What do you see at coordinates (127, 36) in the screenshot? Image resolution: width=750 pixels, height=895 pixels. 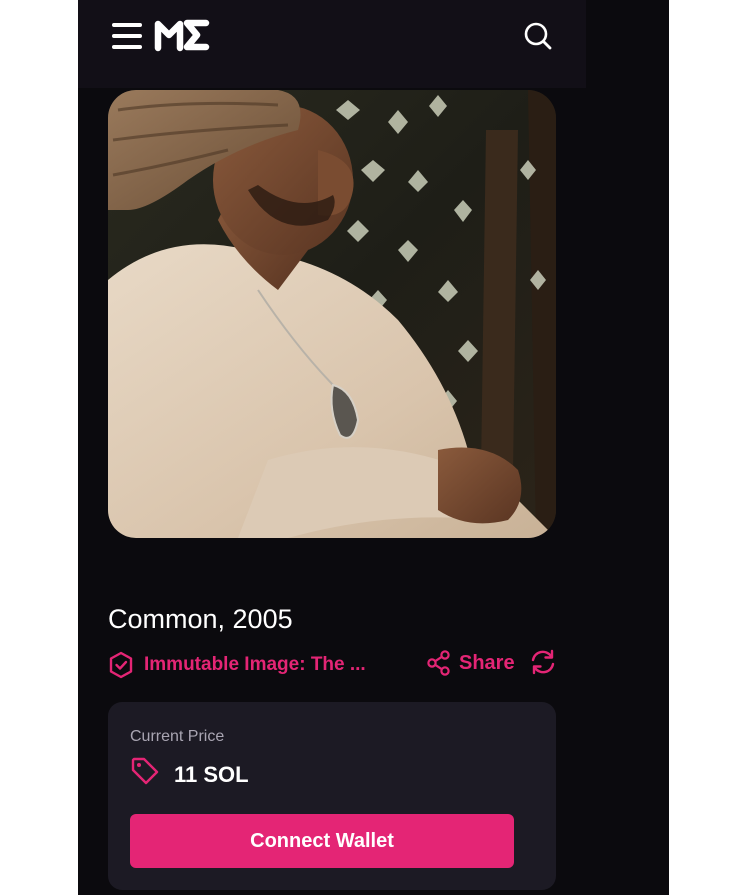 I see `hamburger-menu-icon` at bounding box center [127, 36].